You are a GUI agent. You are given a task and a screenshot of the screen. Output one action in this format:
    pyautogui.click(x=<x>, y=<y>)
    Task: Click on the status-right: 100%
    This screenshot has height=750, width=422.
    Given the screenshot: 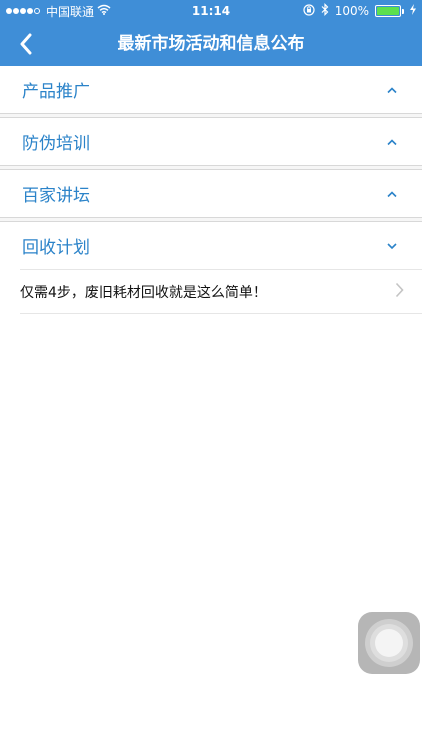 What is the action you would take?
    pyautogui.click(x=359, y=11)
    